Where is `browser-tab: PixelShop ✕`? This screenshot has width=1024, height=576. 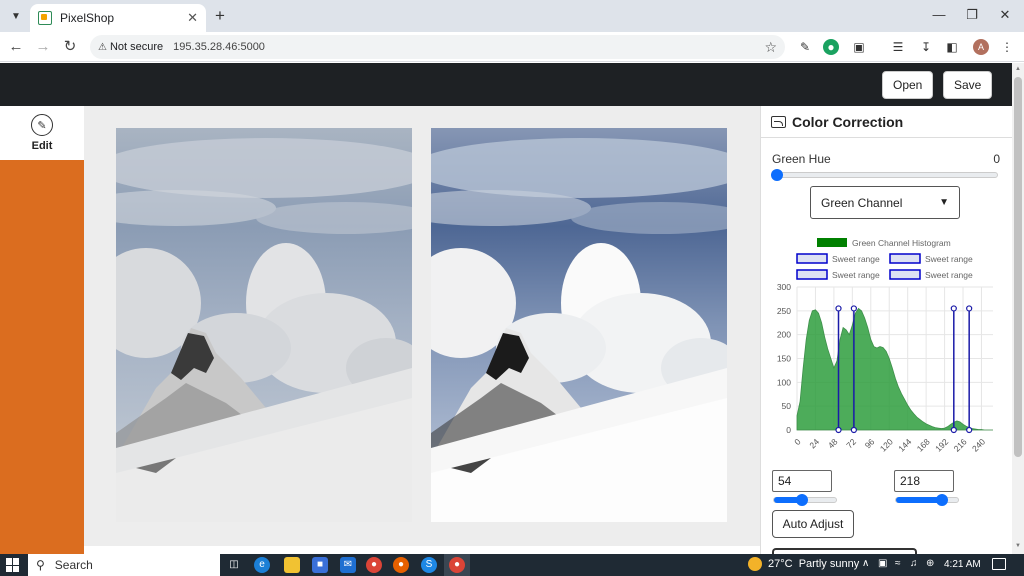 browser-tab: PixelShop ✕ is located at coordinates (118, 18).